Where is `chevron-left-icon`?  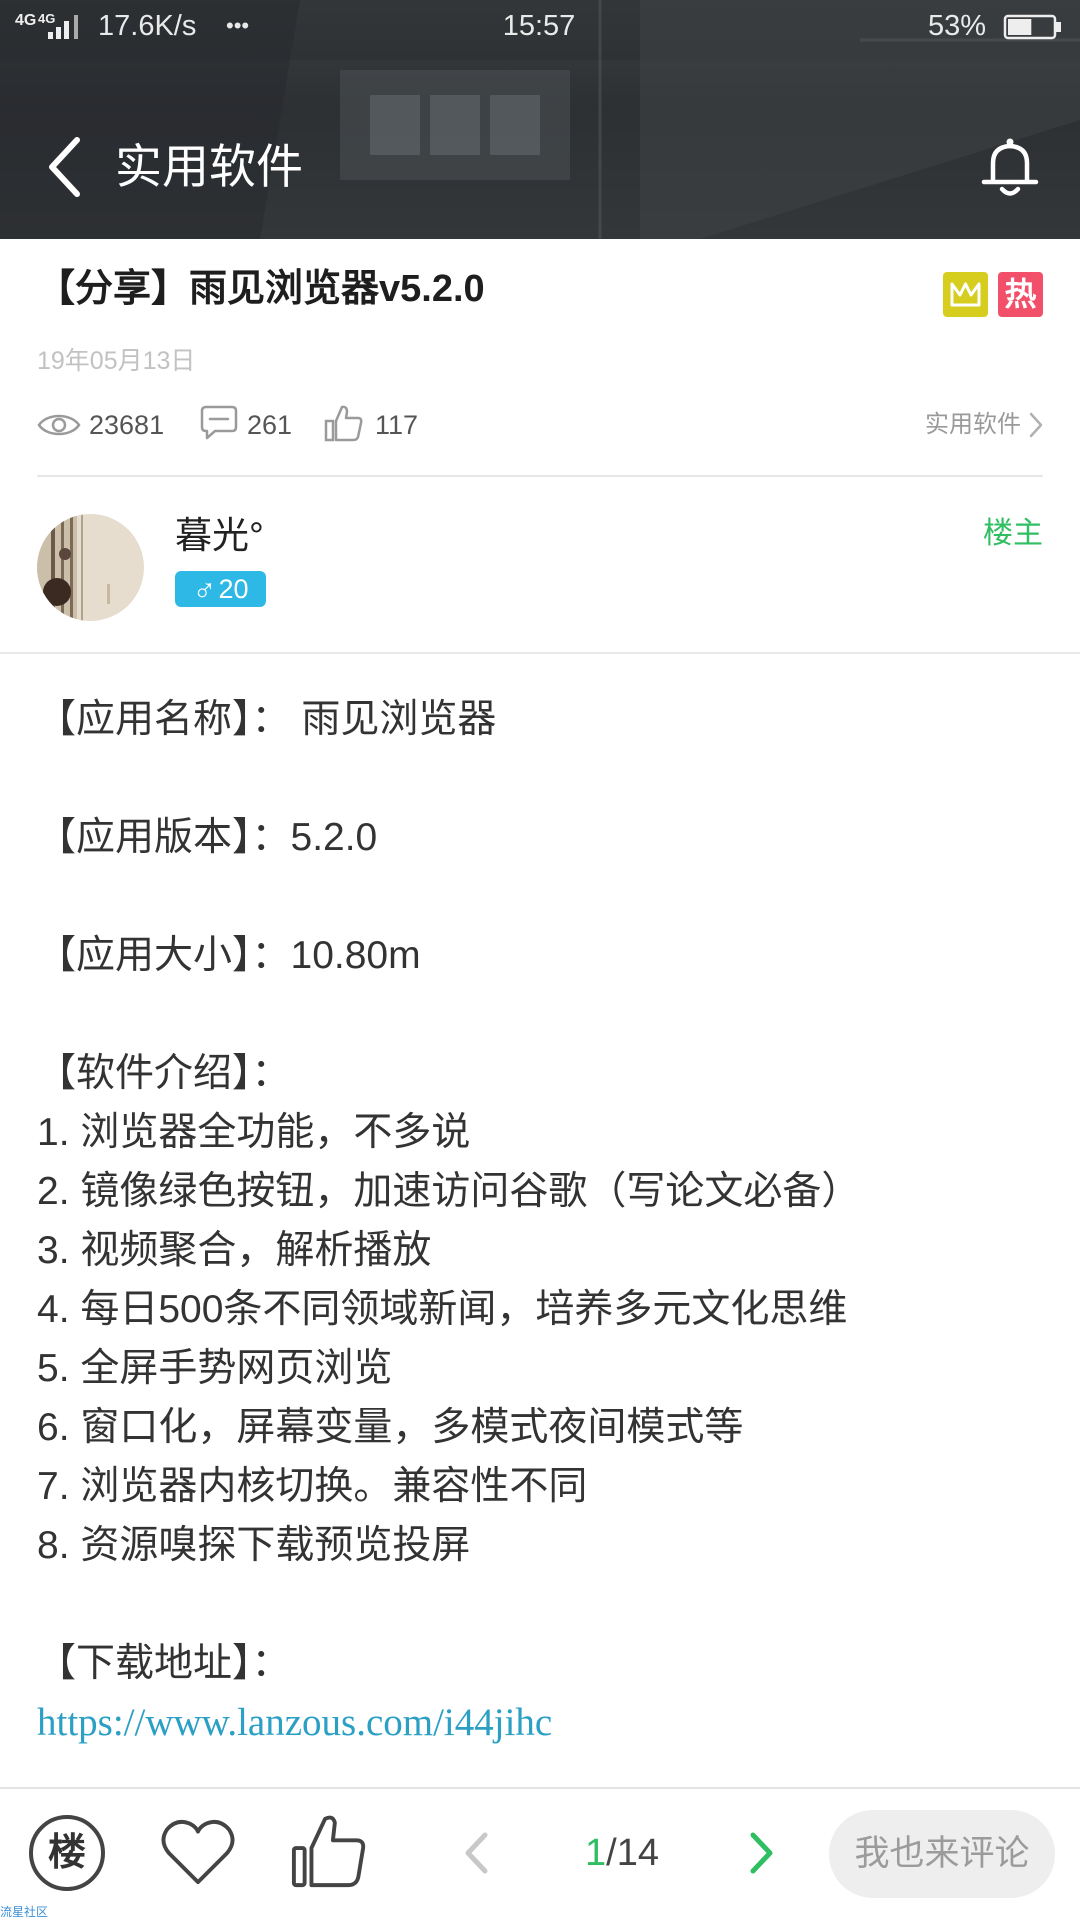
chevron-left-icon is located at coordinates (64, 167).